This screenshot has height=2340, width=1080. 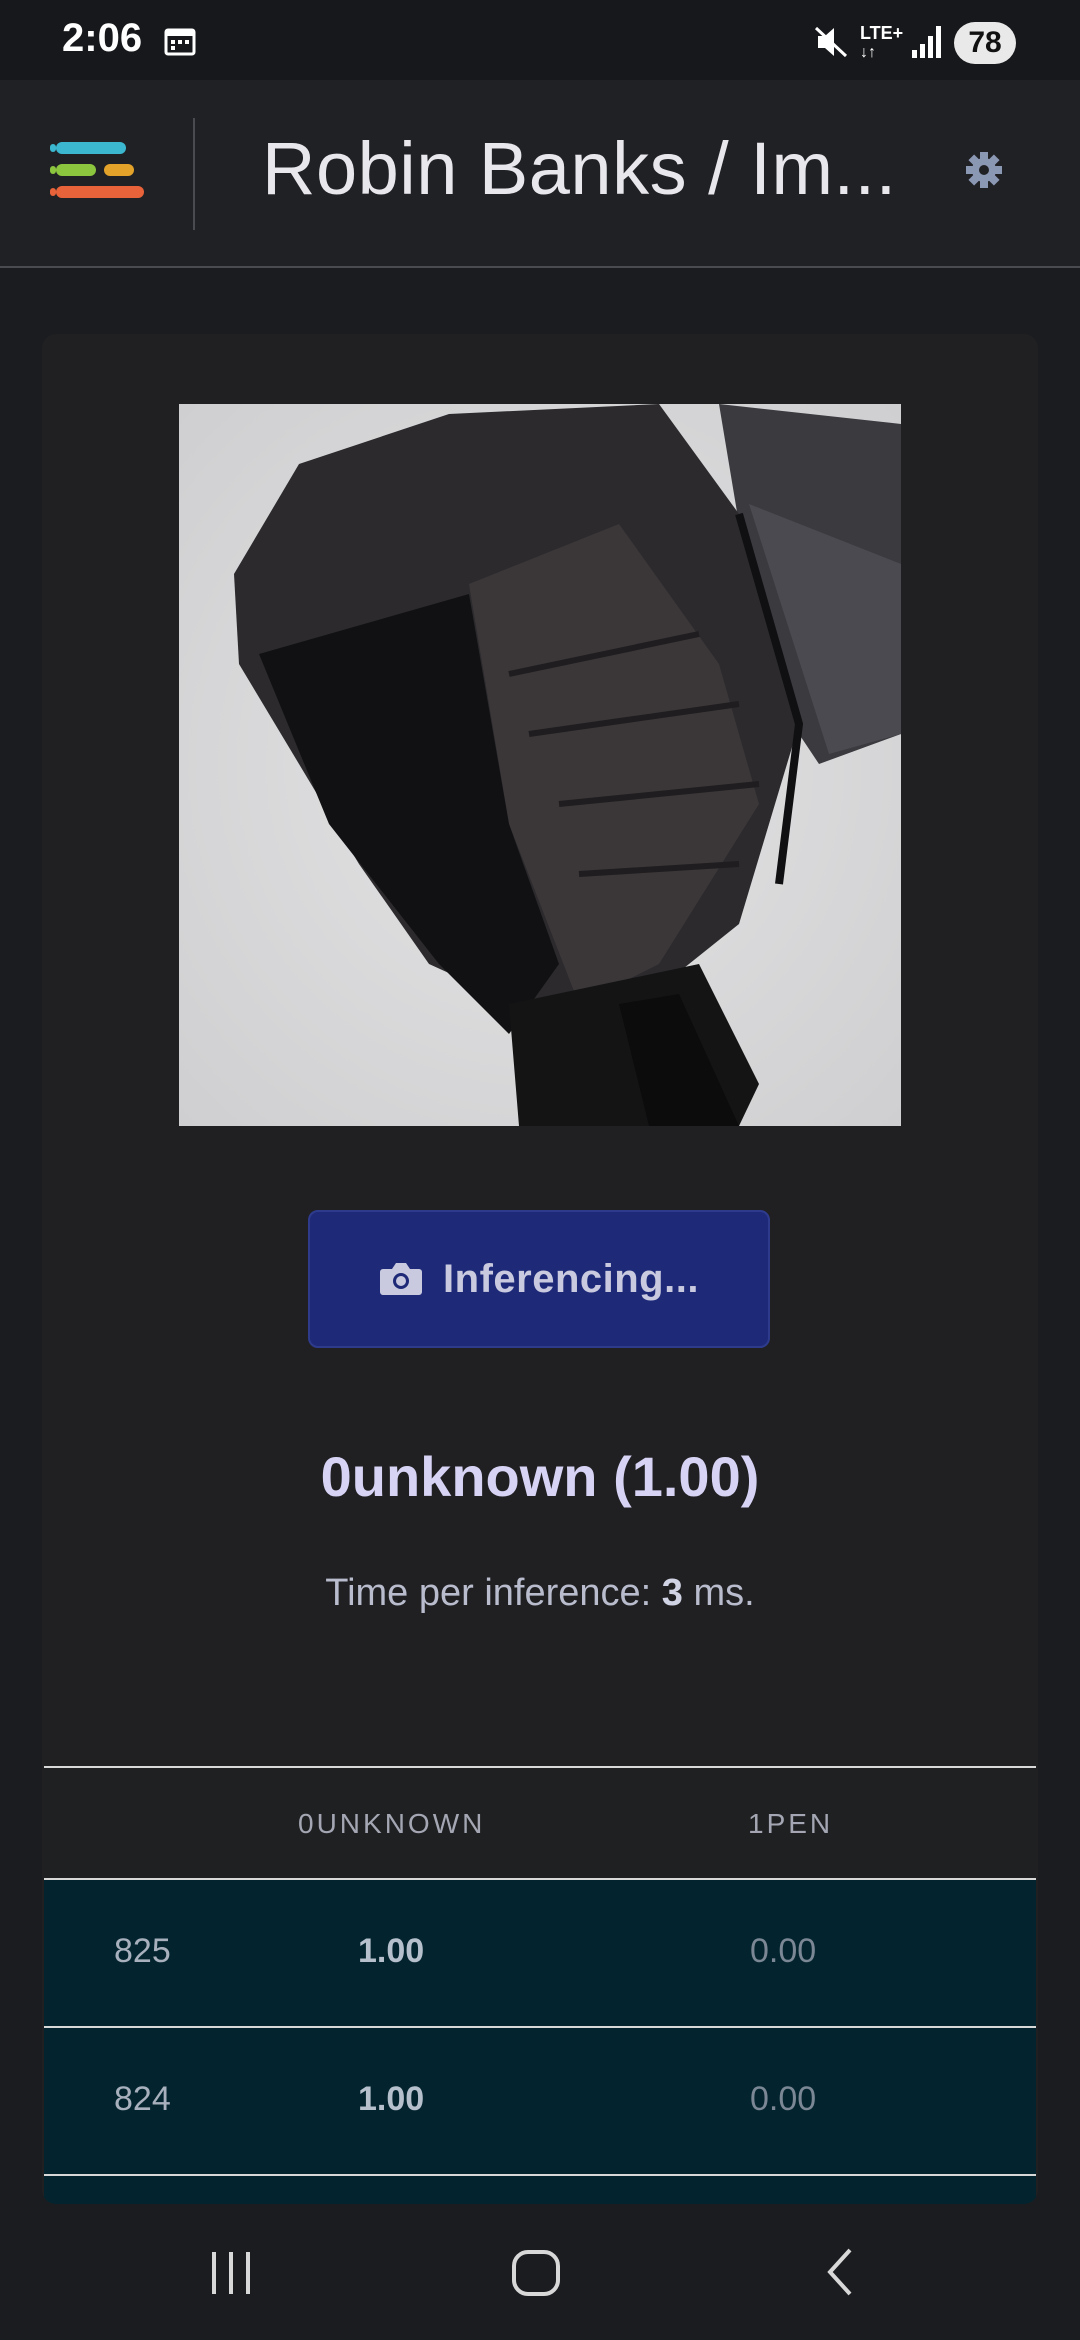 I want to click on table-header: 0UNKNOWN 1PEN, so click(x=540, y=1823).